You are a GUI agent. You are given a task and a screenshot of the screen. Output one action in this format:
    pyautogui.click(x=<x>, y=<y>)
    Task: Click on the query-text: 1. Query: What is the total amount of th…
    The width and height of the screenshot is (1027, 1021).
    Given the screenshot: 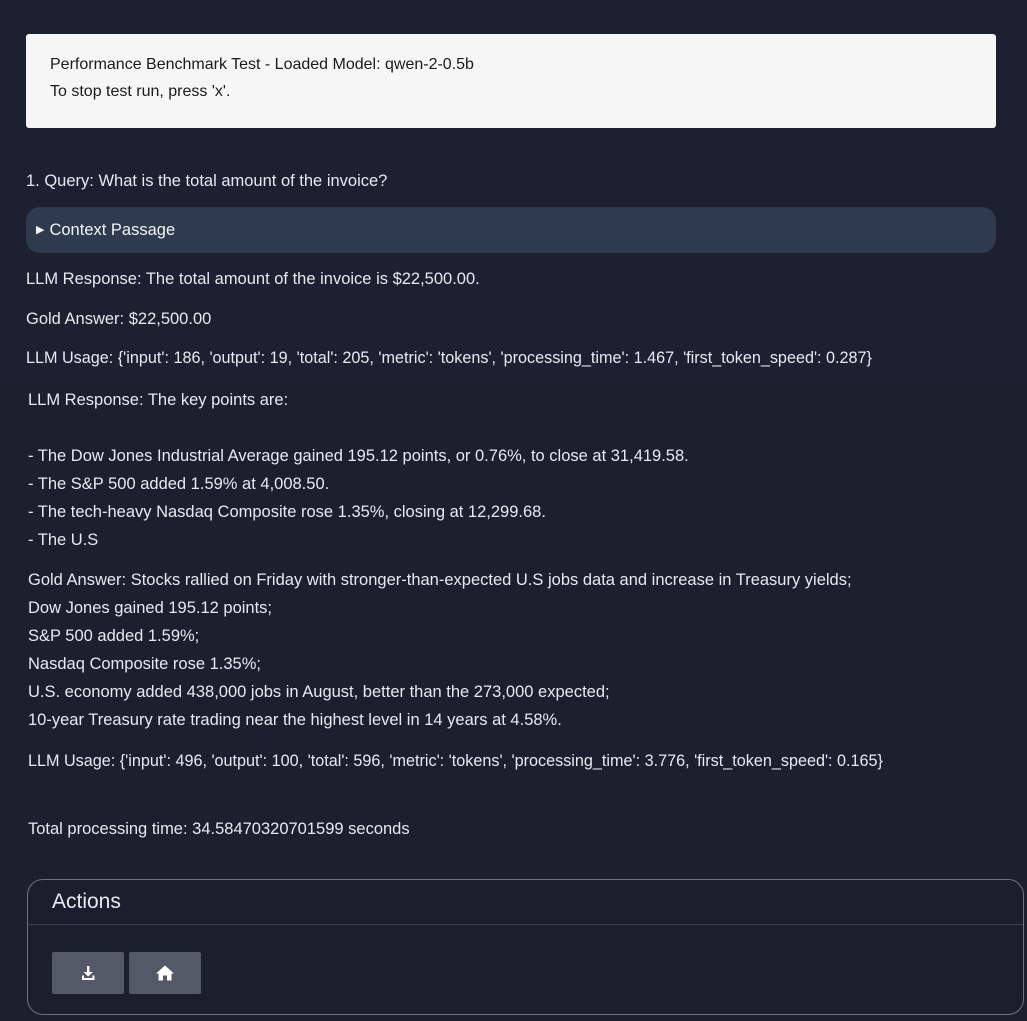 What is the action you would take?
    pyautogui.click(x=207, y=181)
    